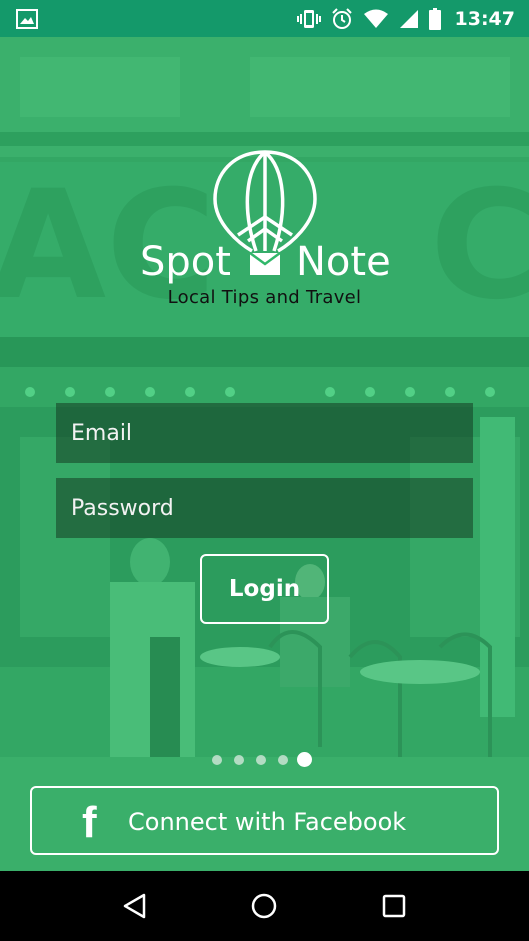 The height and width of the screenshot is (941, 529). What do you see at coordinates (342, 18) in the screenshot?
I see `alarm-icon` at bounding box center [342, 18].